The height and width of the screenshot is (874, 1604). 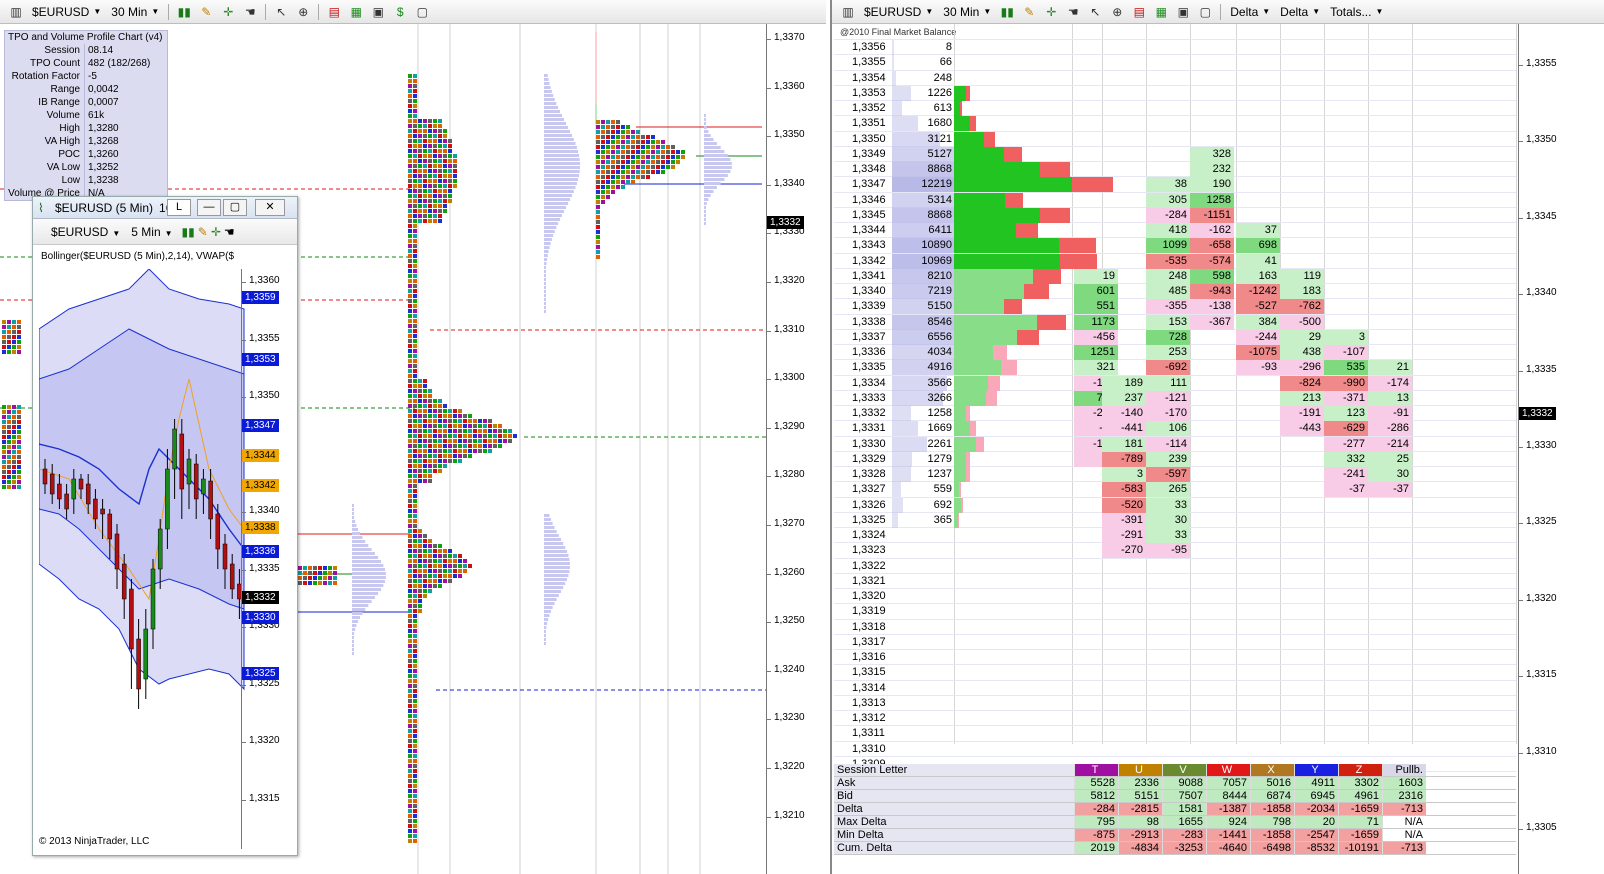 What do you see at coordinates (954, 459) in the screenshot?
I see `price-row: 1,3329 1279` at bounding box center [954, 459].